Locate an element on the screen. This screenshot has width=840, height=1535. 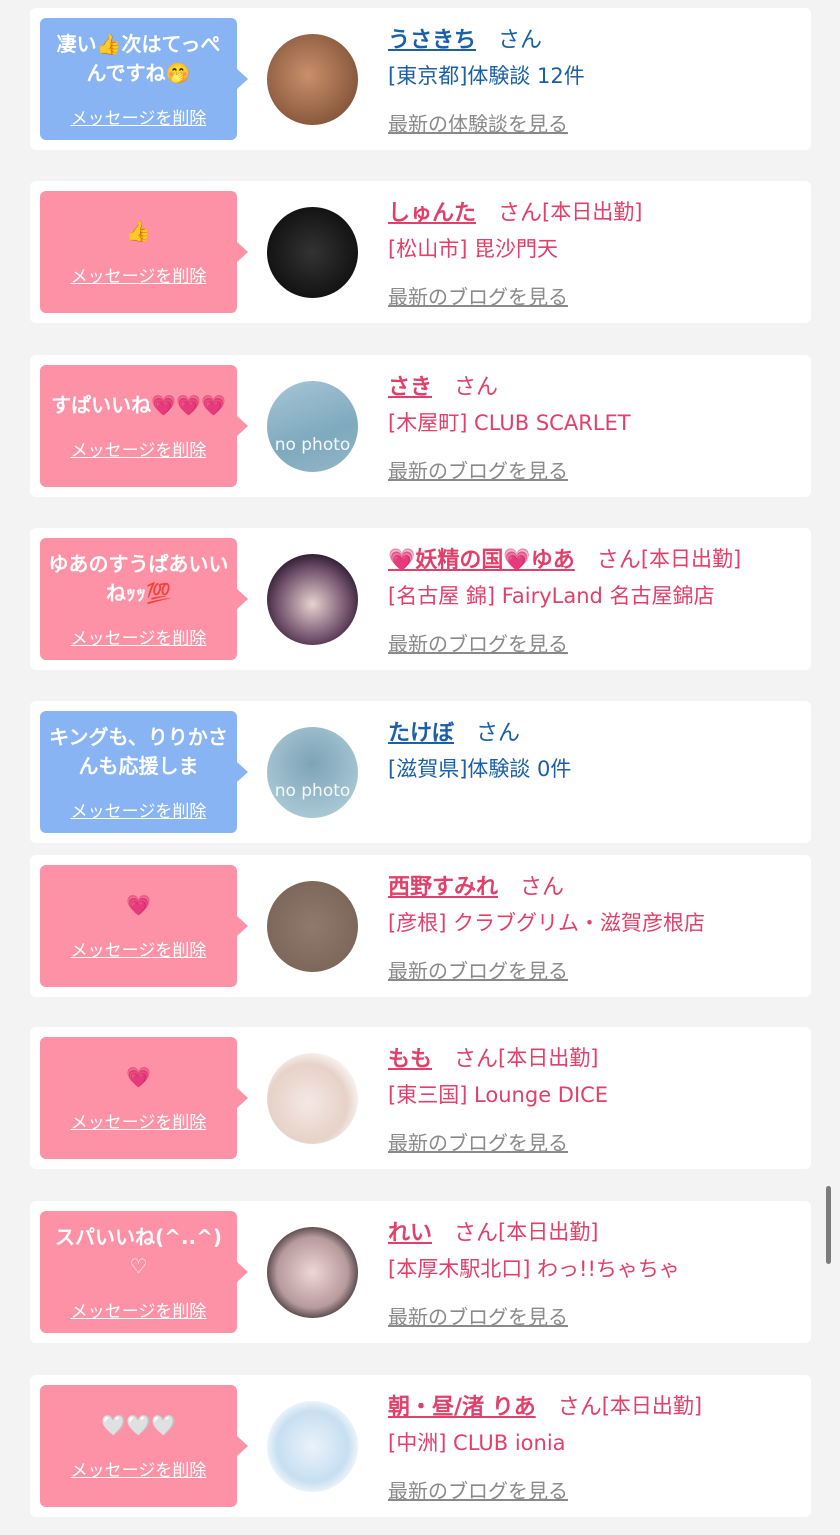
message-bubble: 凄い👍次はてっぺんですね🤭 メッセージを削除 is located at coordinates (144, 79).